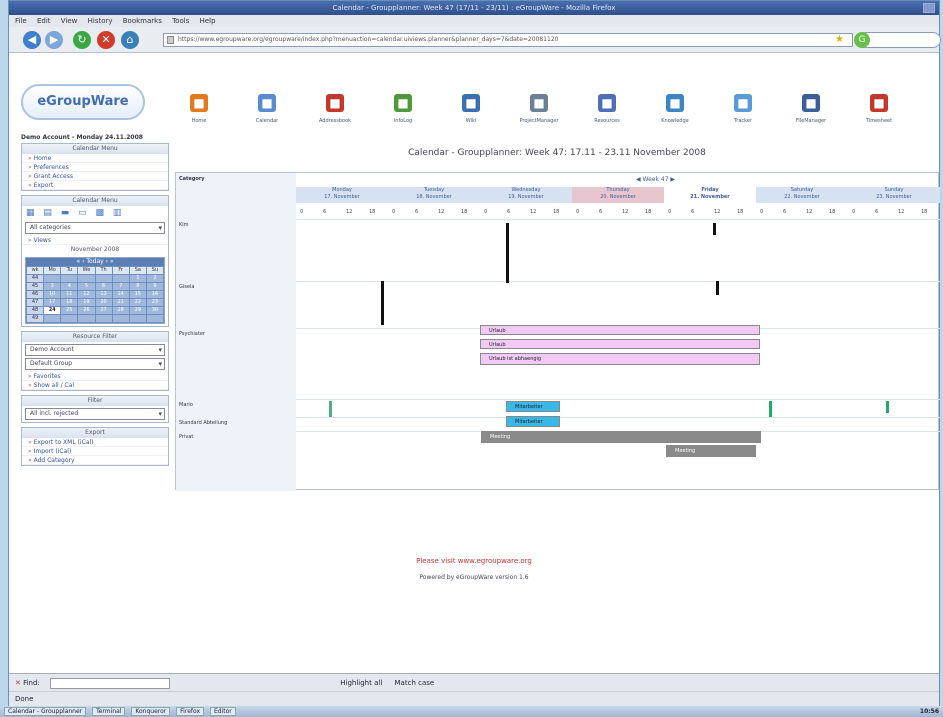 The width and height of the screenshot is (943, 717). I want to click on sidebar-link-favorites: Favorites, so click(95, 376).